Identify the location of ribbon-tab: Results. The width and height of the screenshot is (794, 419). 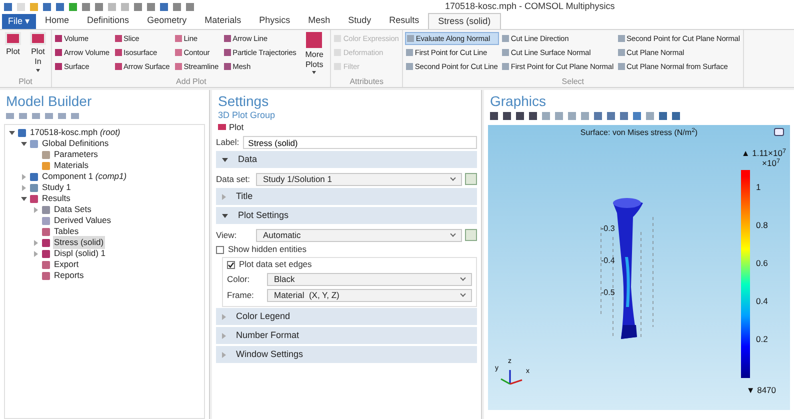
(404, 21).